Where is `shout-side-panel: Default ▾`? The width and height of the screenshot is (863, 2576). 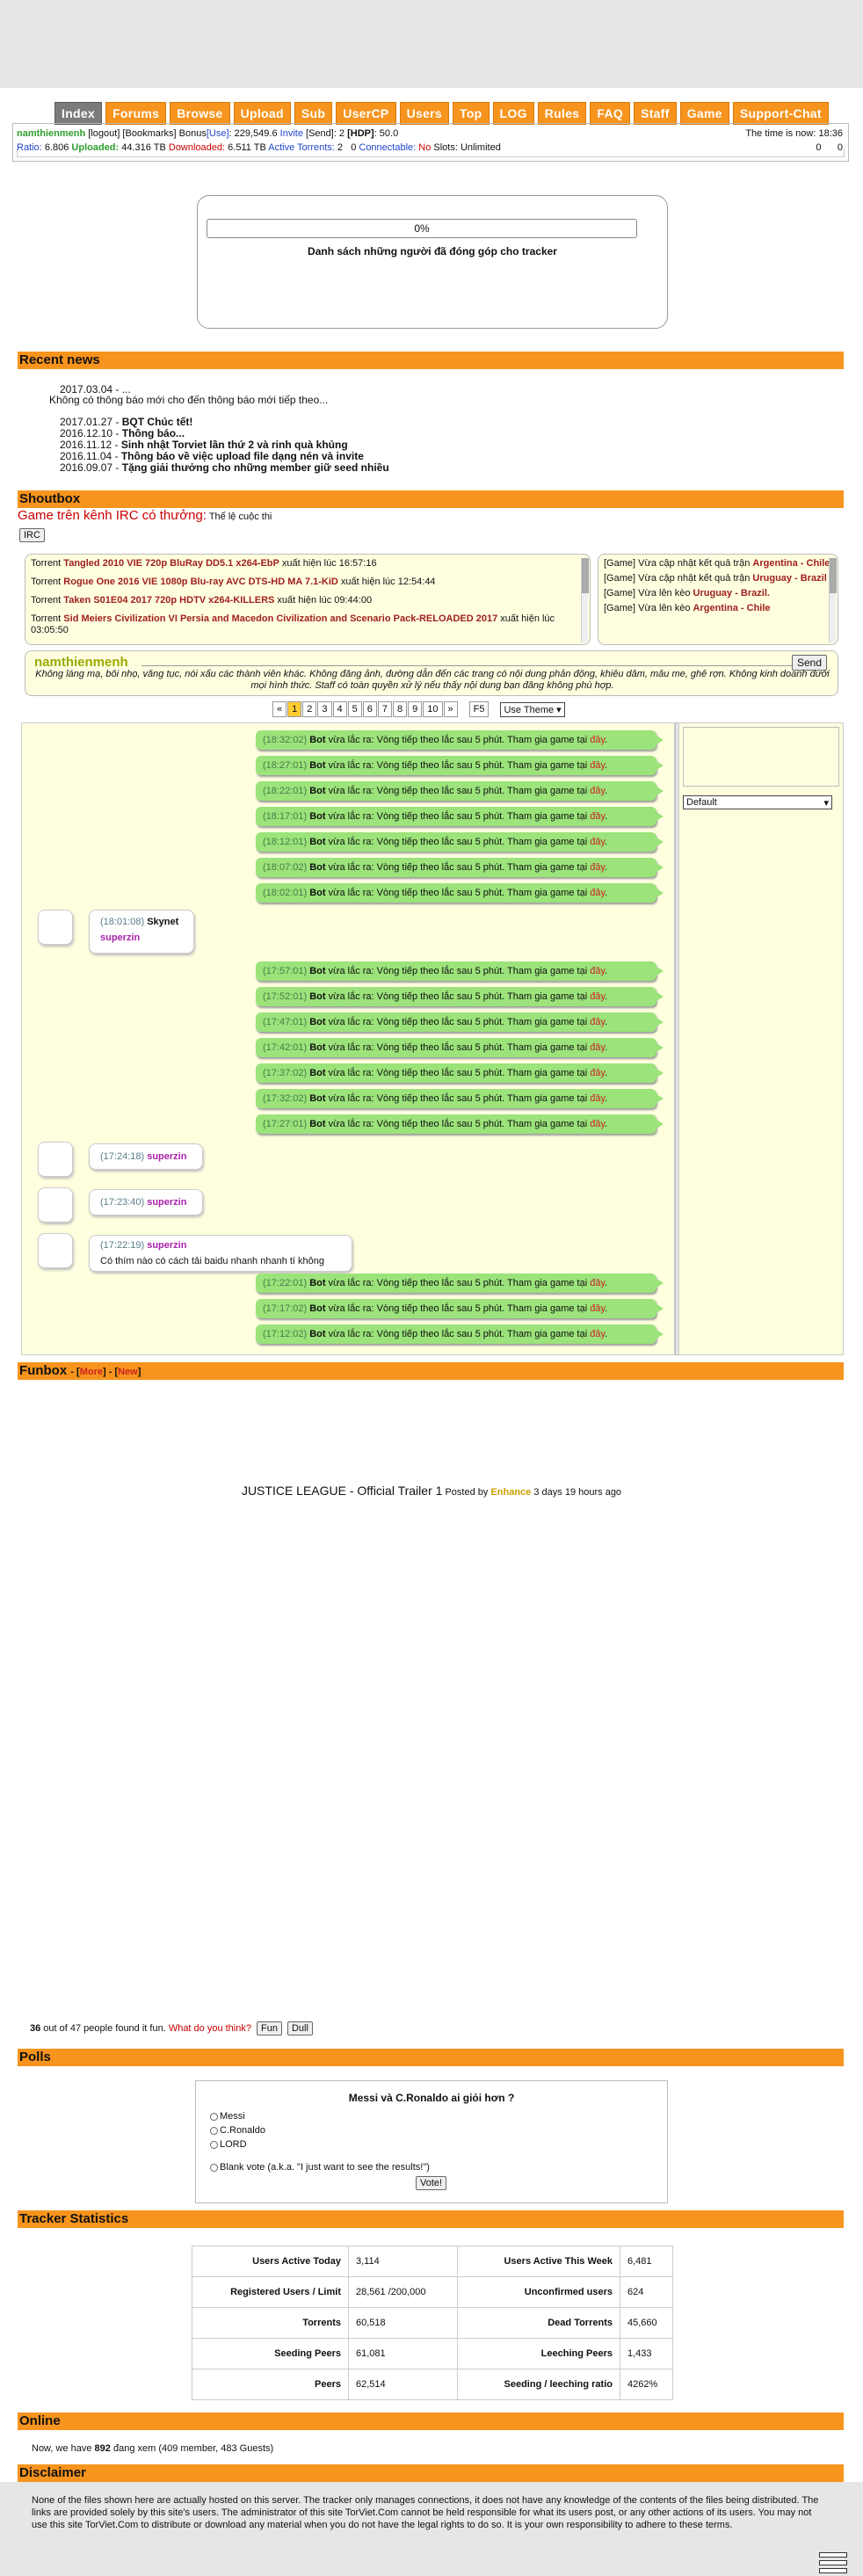
shout-side-panel: Default ▾ is located at coordinates (761, 1038).